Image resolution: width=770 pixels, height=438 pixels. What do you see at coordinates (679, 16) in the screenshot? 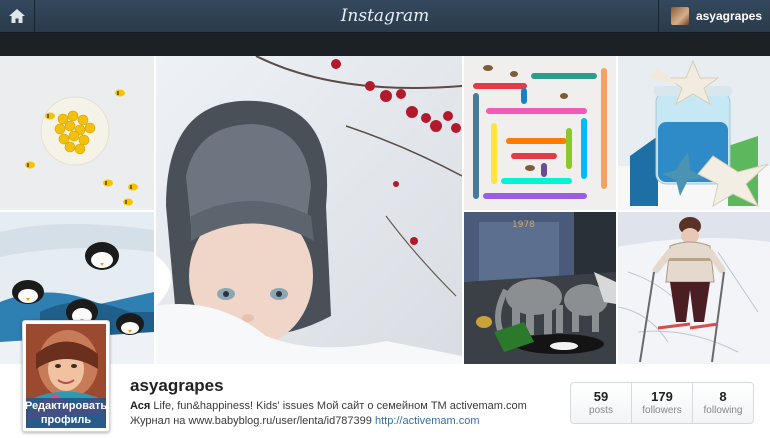
I see `user-avatar` at bounding box center [679, 16].